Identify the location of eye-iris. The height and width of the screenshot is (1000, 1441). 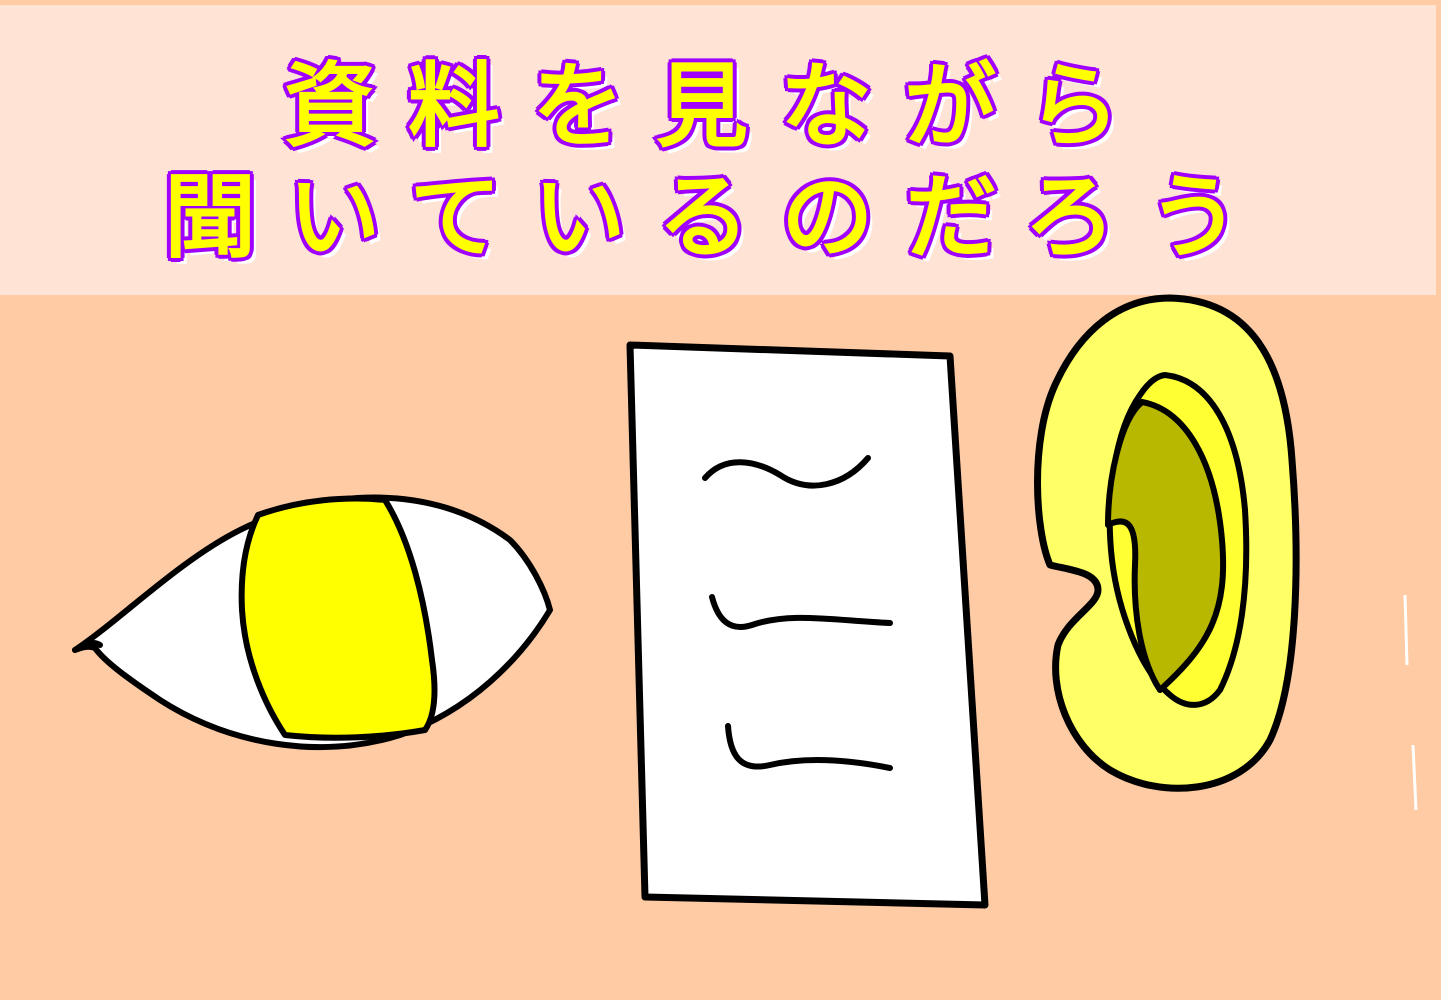
(338, 618).